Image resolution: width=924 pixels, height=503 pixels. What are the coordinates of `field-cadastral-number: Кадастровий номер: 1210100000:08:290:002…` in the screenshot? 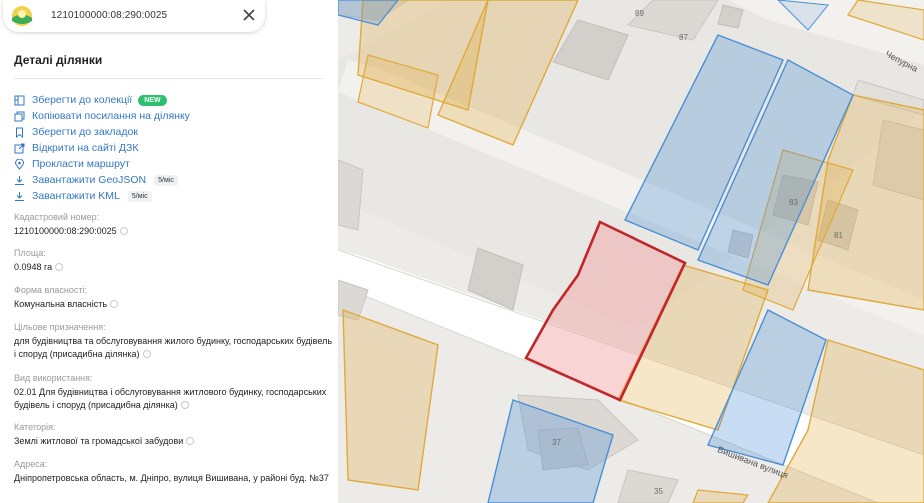 It's located at (71, 225).